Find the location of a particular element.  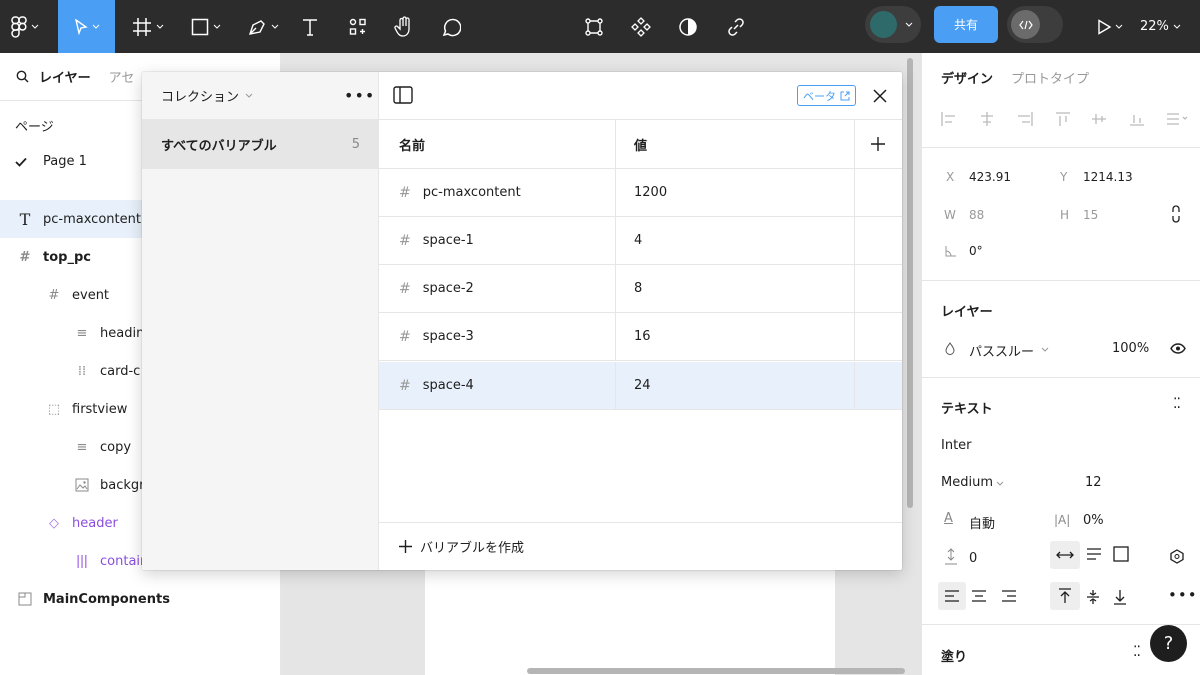

letter-spacing-input: 0% is located at coordinates (1093, 520).